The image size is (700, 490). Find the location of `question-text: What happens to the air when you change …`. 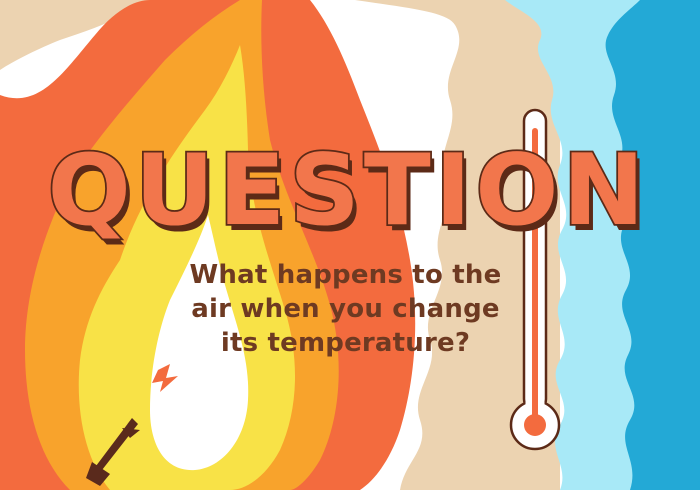

question-text: What happens to the air when you change … is located at coordinates (345, 309).